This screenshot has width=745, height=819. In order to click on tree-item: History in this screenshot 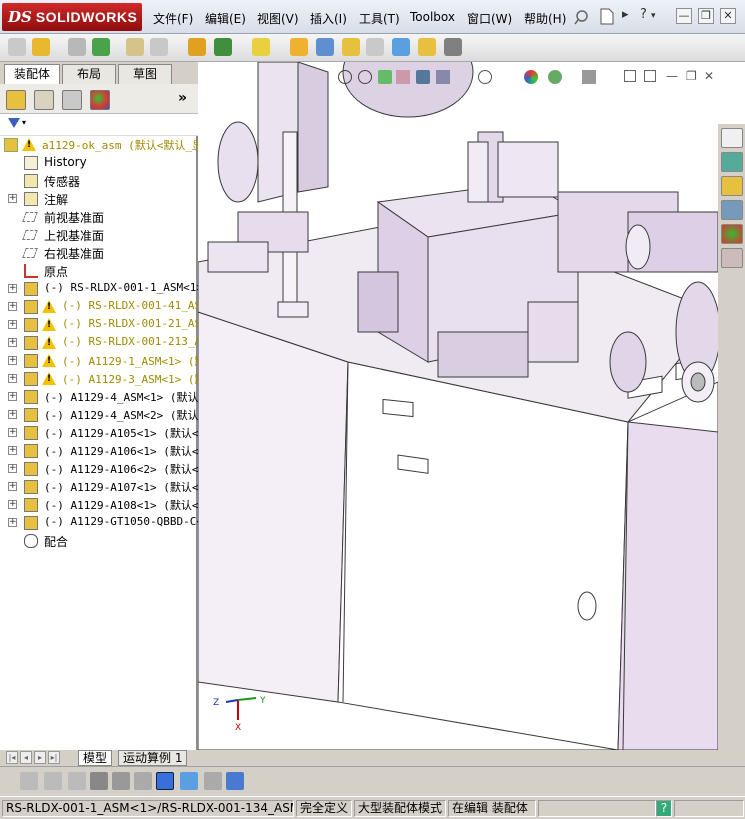, I will do `click(99, 163)`.